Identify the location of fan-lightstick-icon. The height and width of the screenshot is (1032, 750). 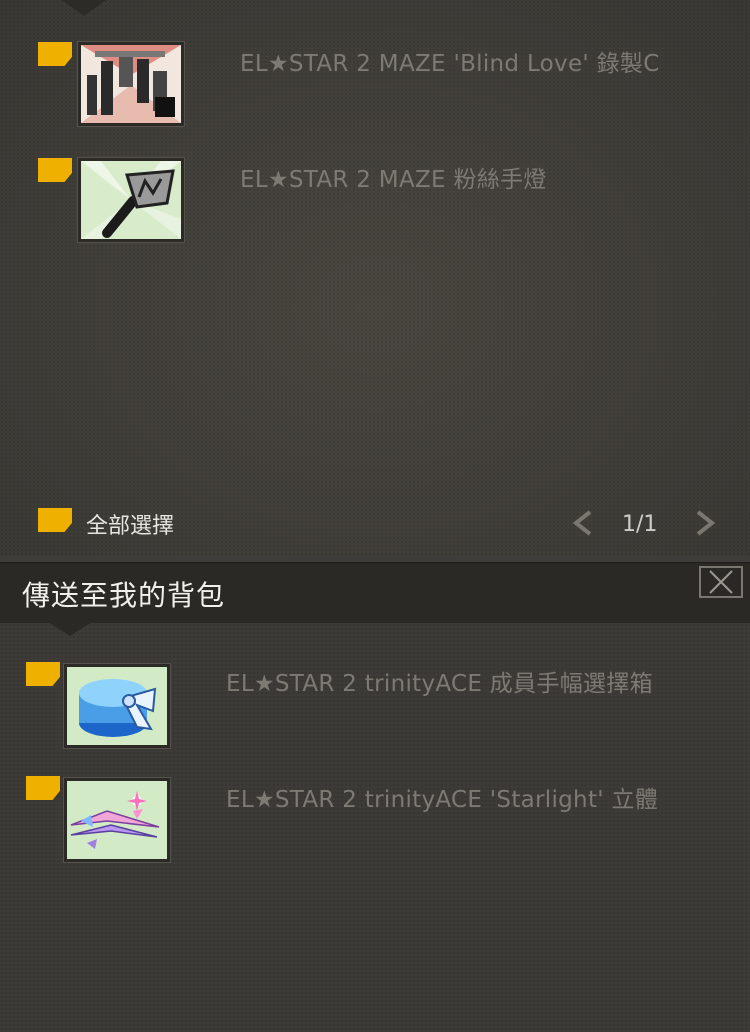
(131, 200).